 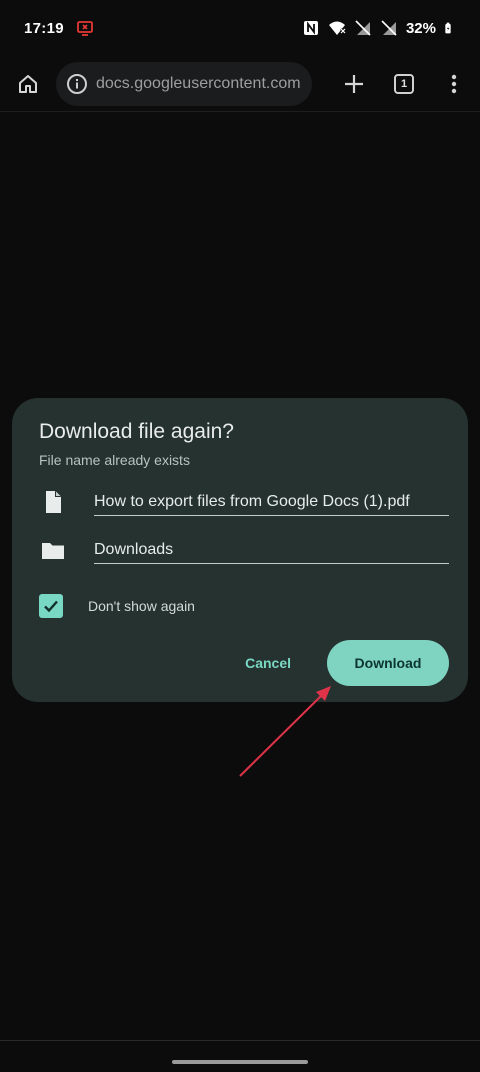 I want to click on file-icon, so click(x=53, y=502).